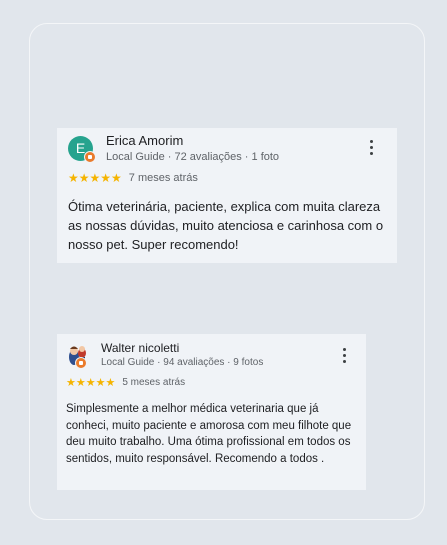 This screenshot has width=447, height=545. I want to click on rating-row: ★★★★★ 5 meses atrás, so click(125, 382).